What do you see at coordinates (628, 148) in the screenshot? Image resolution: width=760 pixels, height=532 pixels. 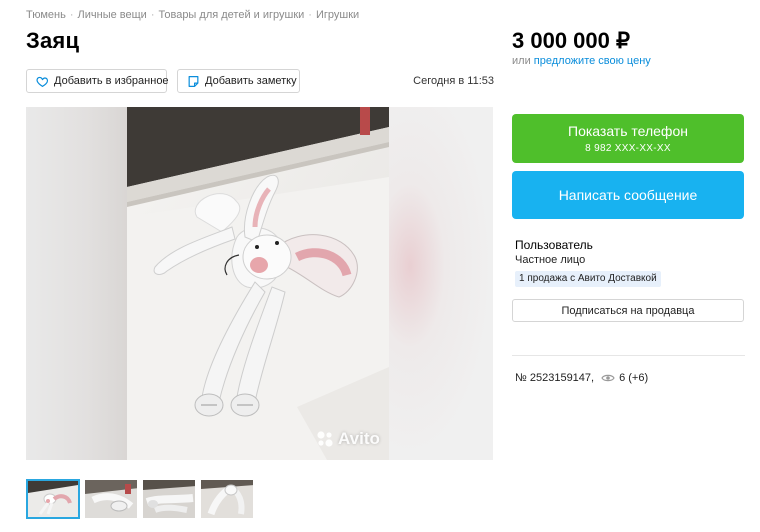 I see `masked-phone-number: 8 982 XXX-XX-XX` at bounding box center [628, 148].